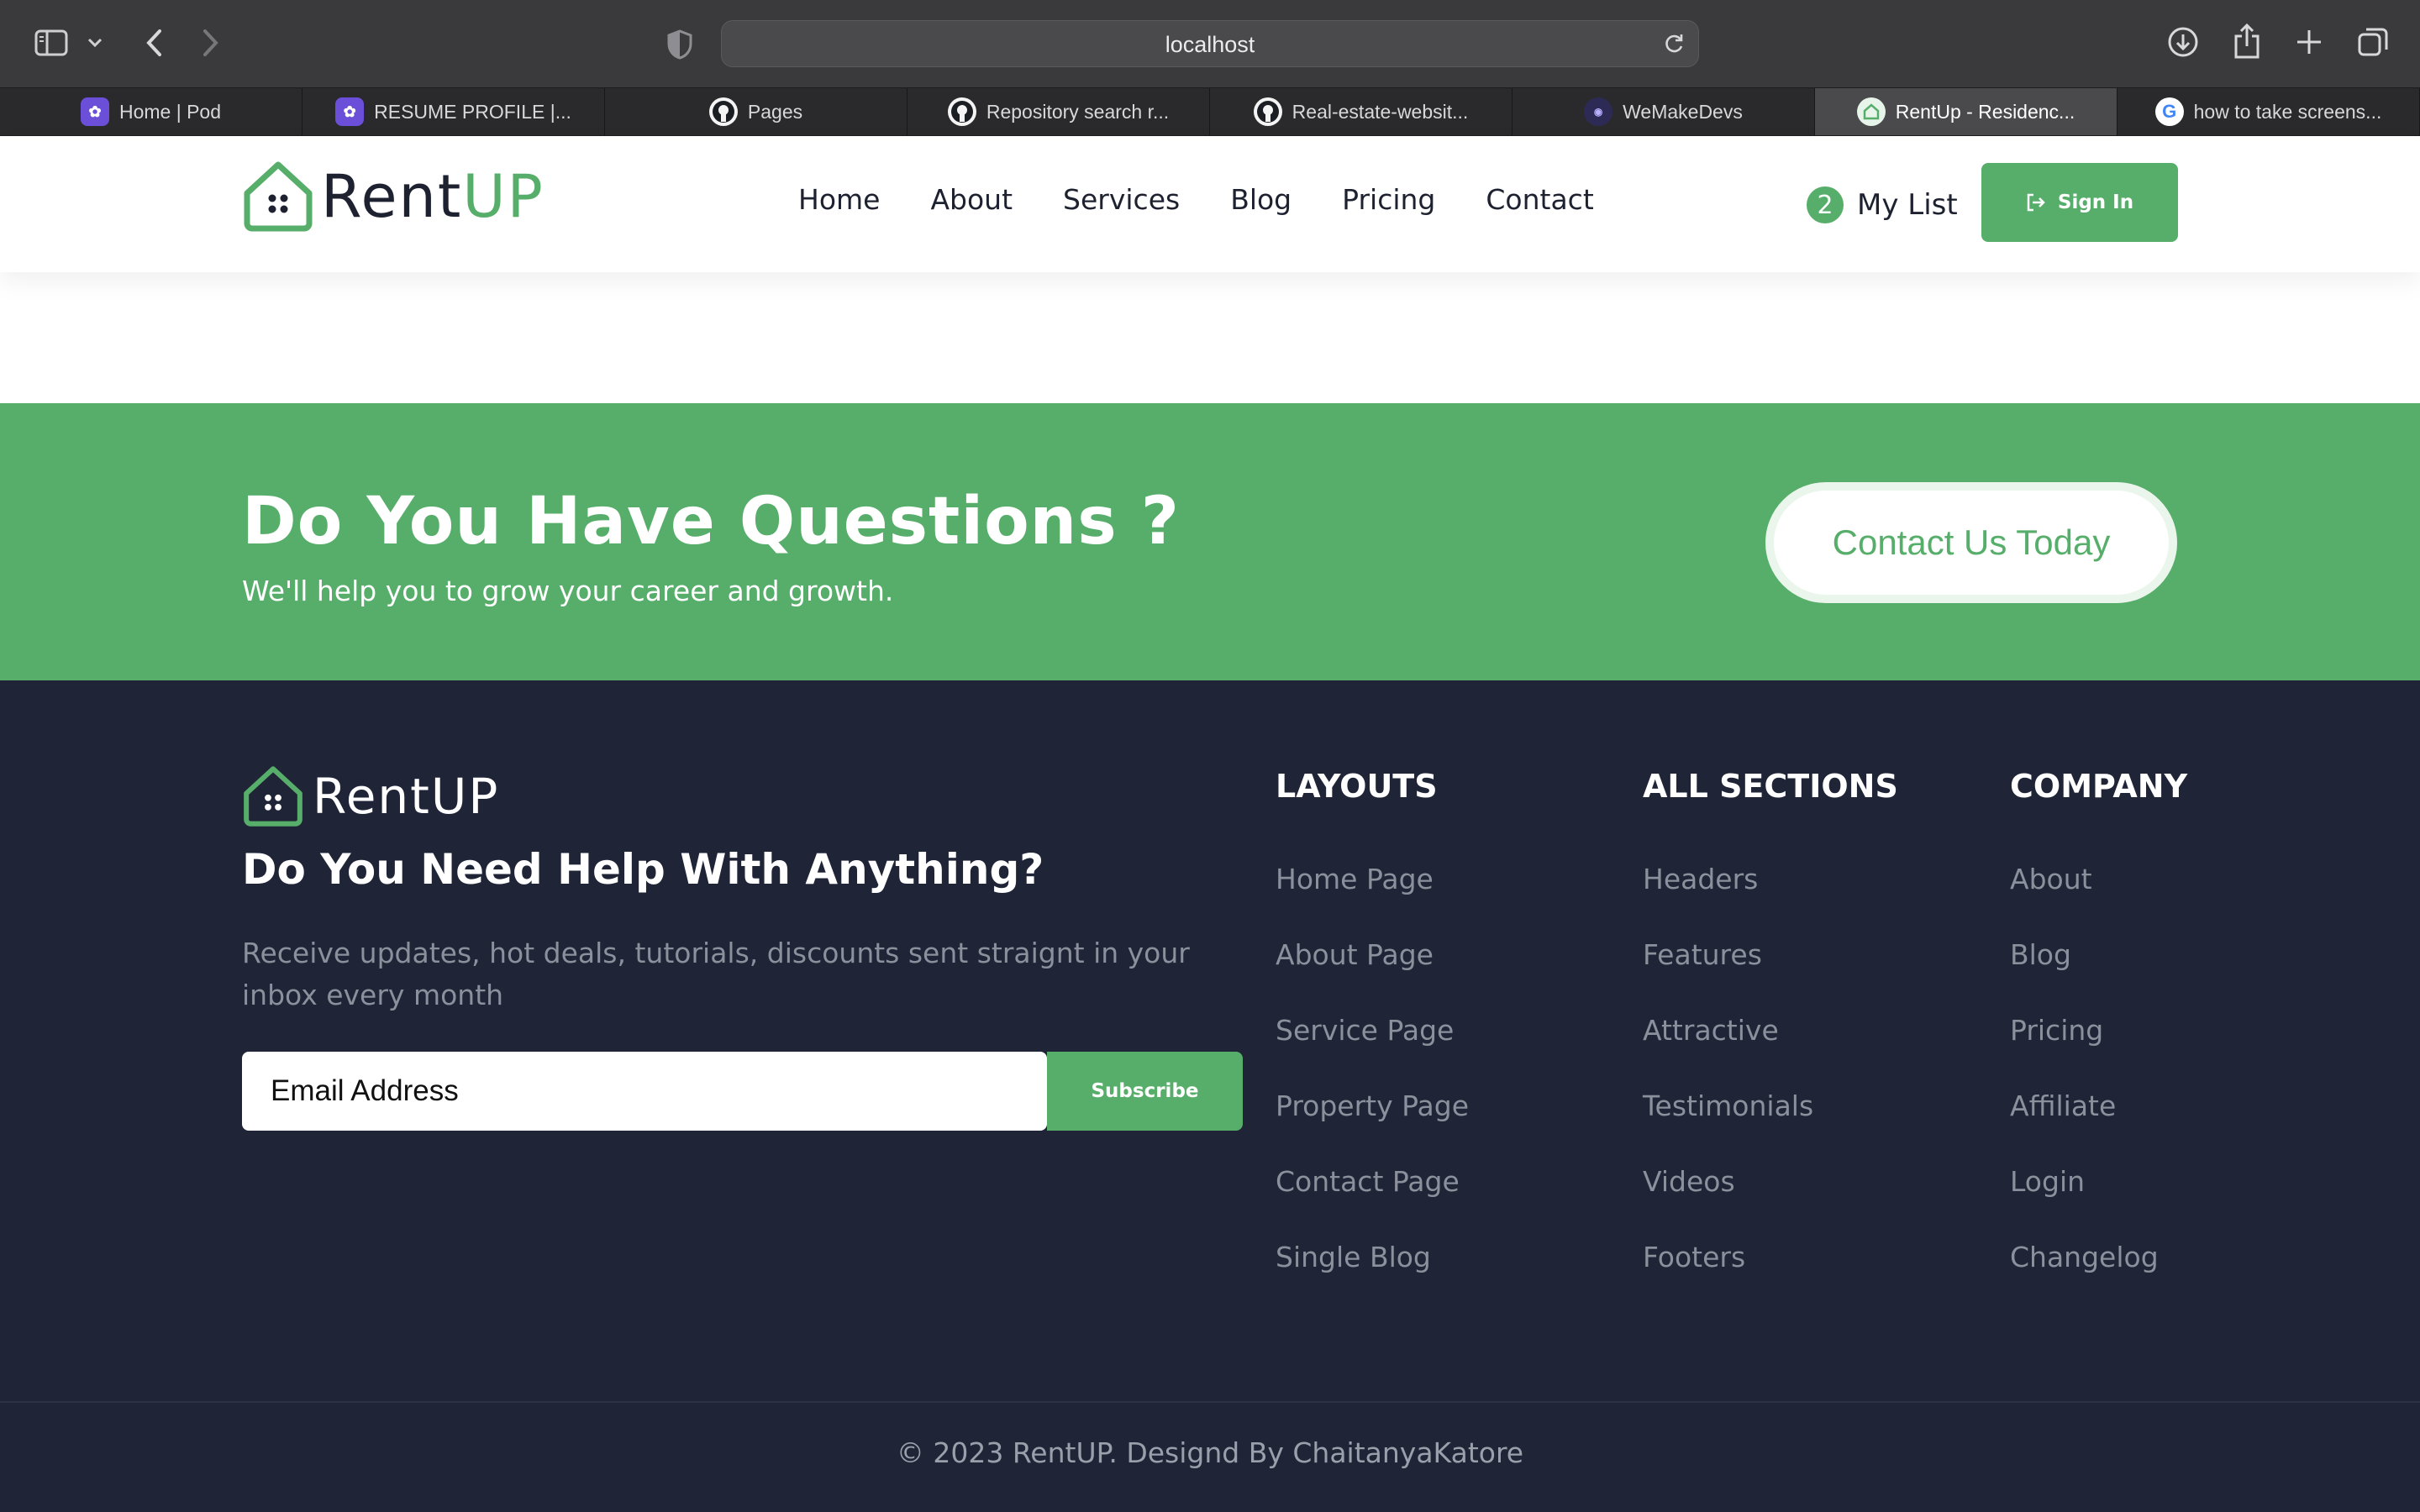  I want to click on sign-in-button: Sign In, so click(2080, 202).